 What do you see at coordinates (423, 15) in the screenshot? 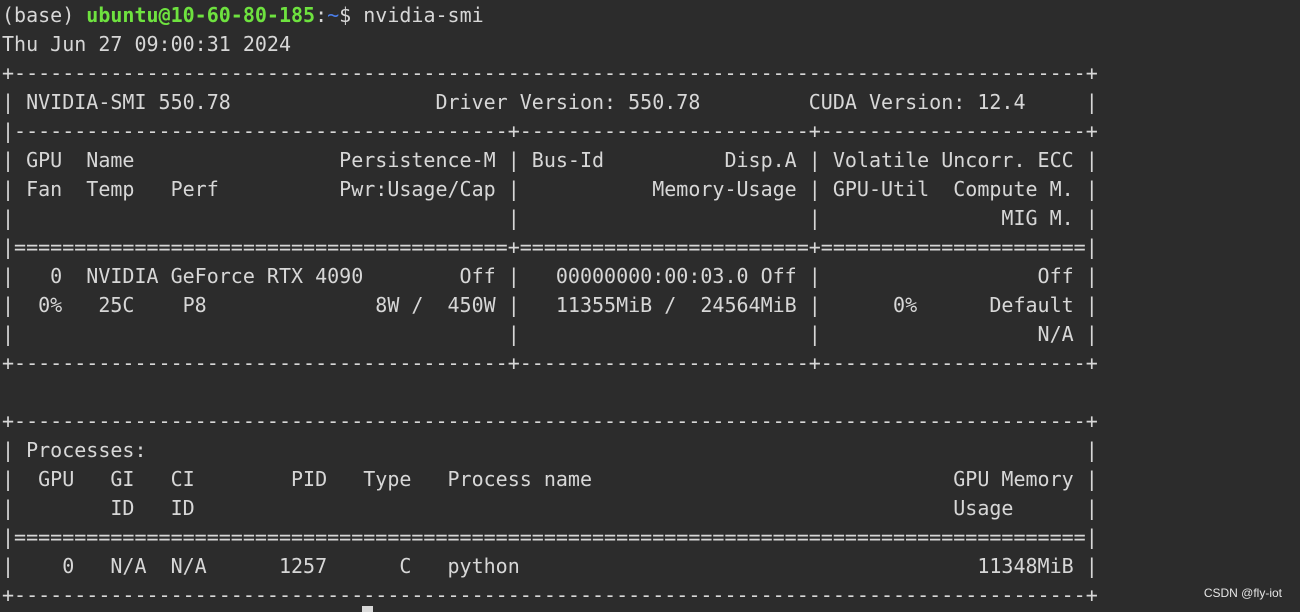
I see `command-text: nvidia-smi` at bounding box center [423, 15].